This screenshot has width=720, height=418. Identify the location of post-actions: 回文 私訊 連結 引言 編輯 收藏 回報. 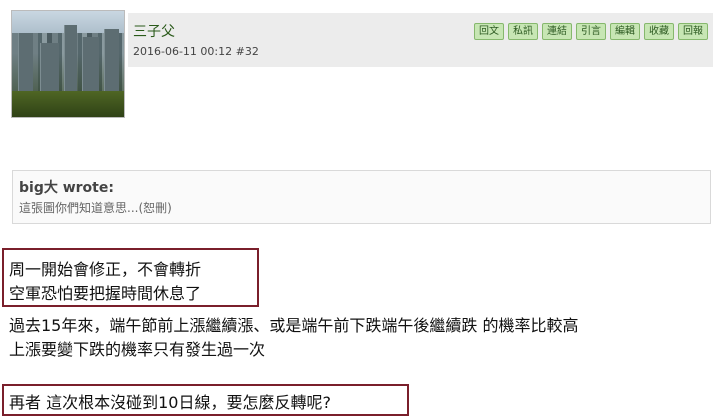
(591, 31).